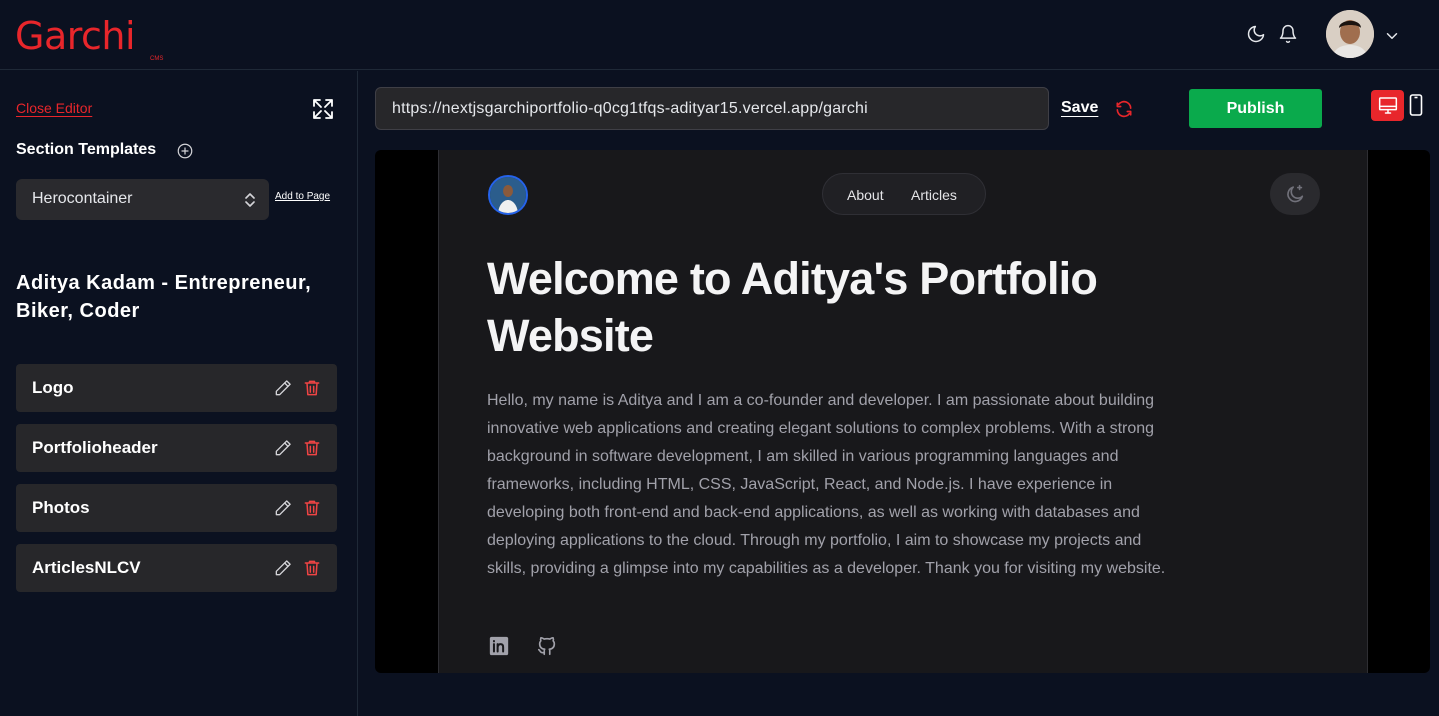 The height and width of the screenshot is (716, 1439). I want to click on select-arrows-icon, so click(250, 202).